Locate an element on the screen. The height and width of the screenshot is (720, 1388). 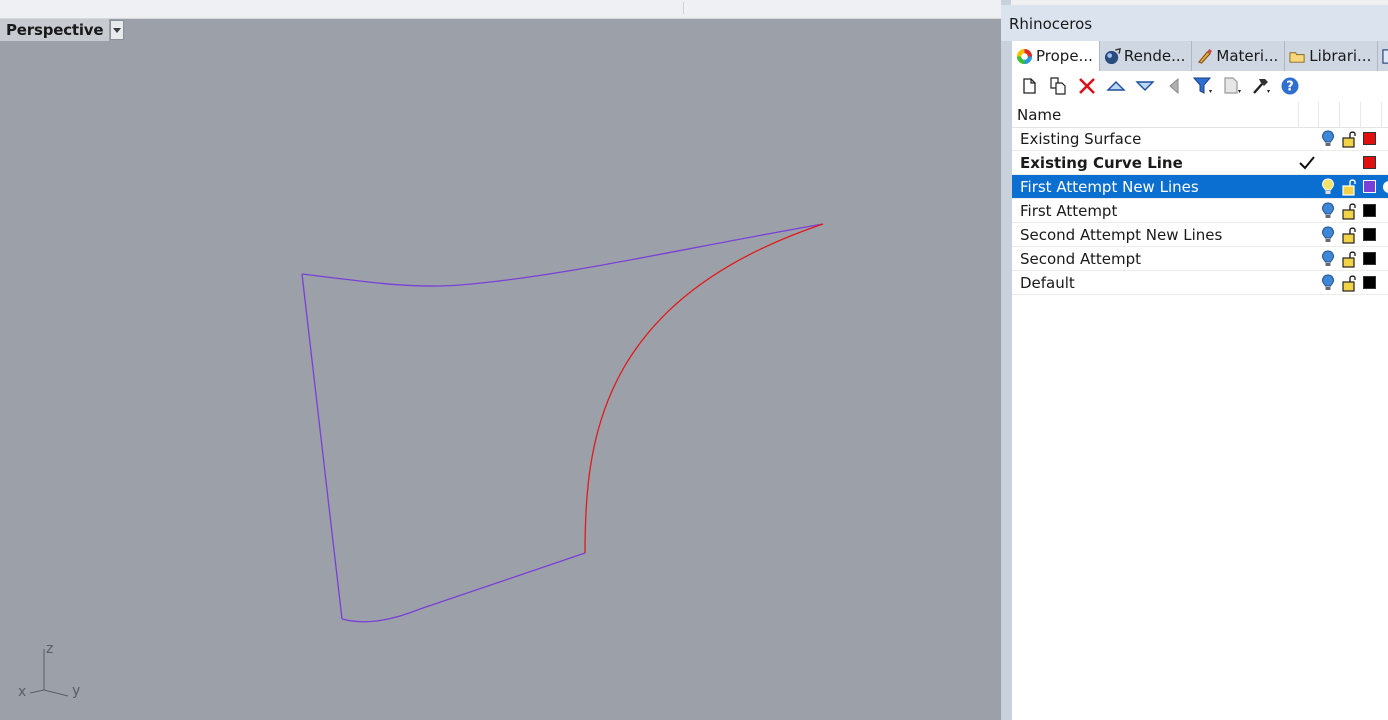
libraries-icon is located at coordinates (1297, 57).